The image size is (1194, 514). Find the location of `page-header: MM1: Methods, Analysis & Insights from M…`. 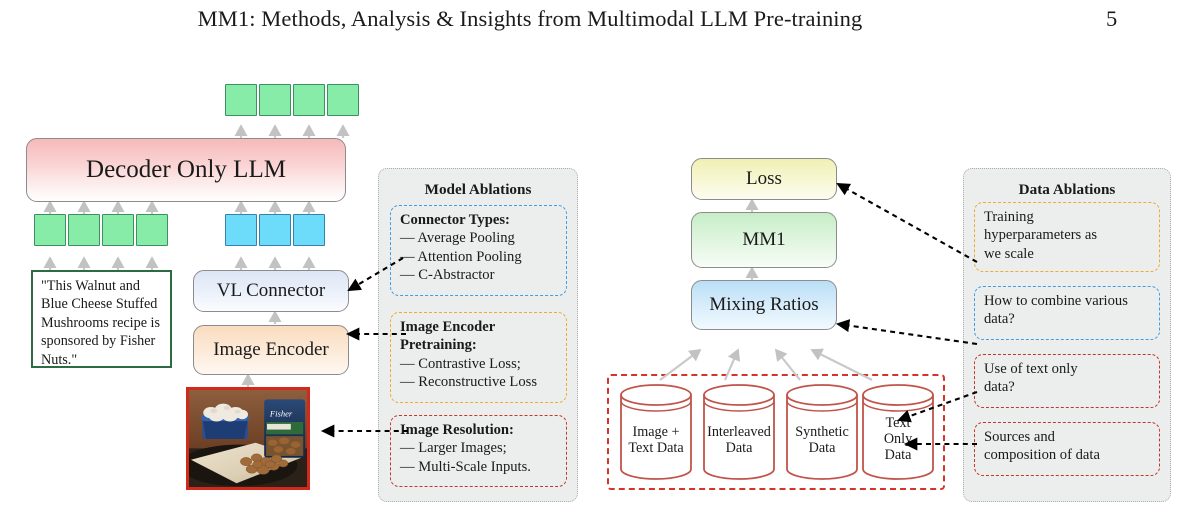

page-header: MM1: Methods, Analysis & Insights from M… is located at coordinates (597, 23).